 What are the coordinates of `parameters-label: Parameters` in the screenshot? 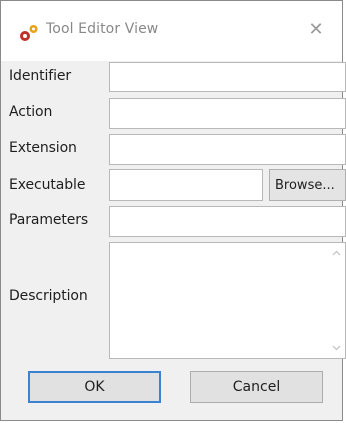 It's located at (49, 220).